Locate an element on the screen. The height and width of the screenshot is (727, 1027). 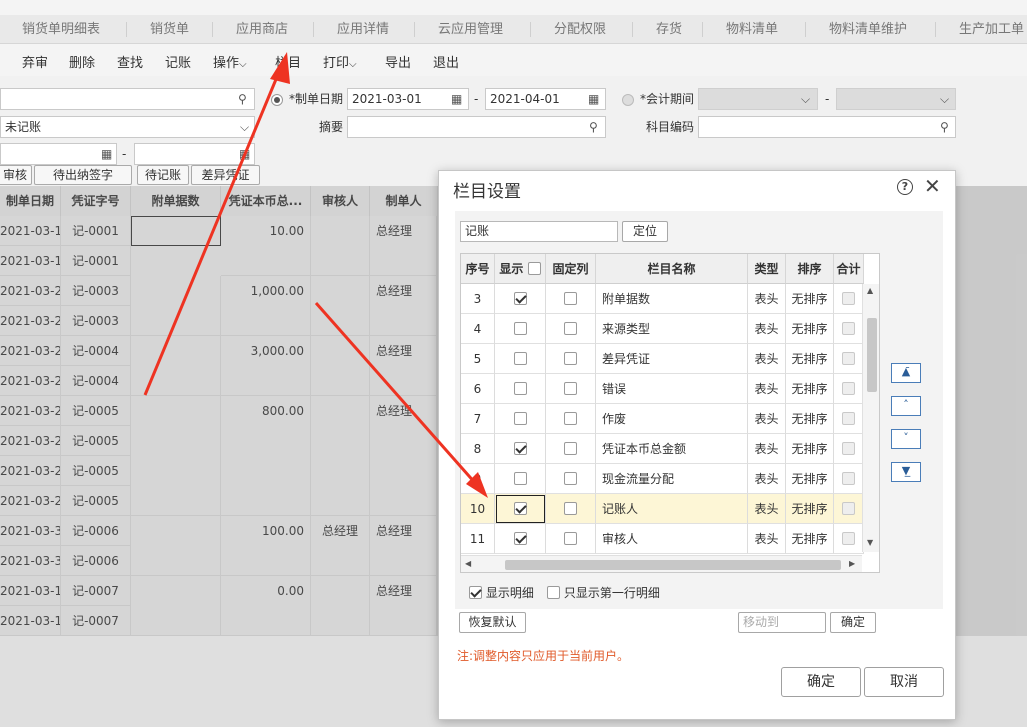
summary-input is located at coordinates (476, 127).